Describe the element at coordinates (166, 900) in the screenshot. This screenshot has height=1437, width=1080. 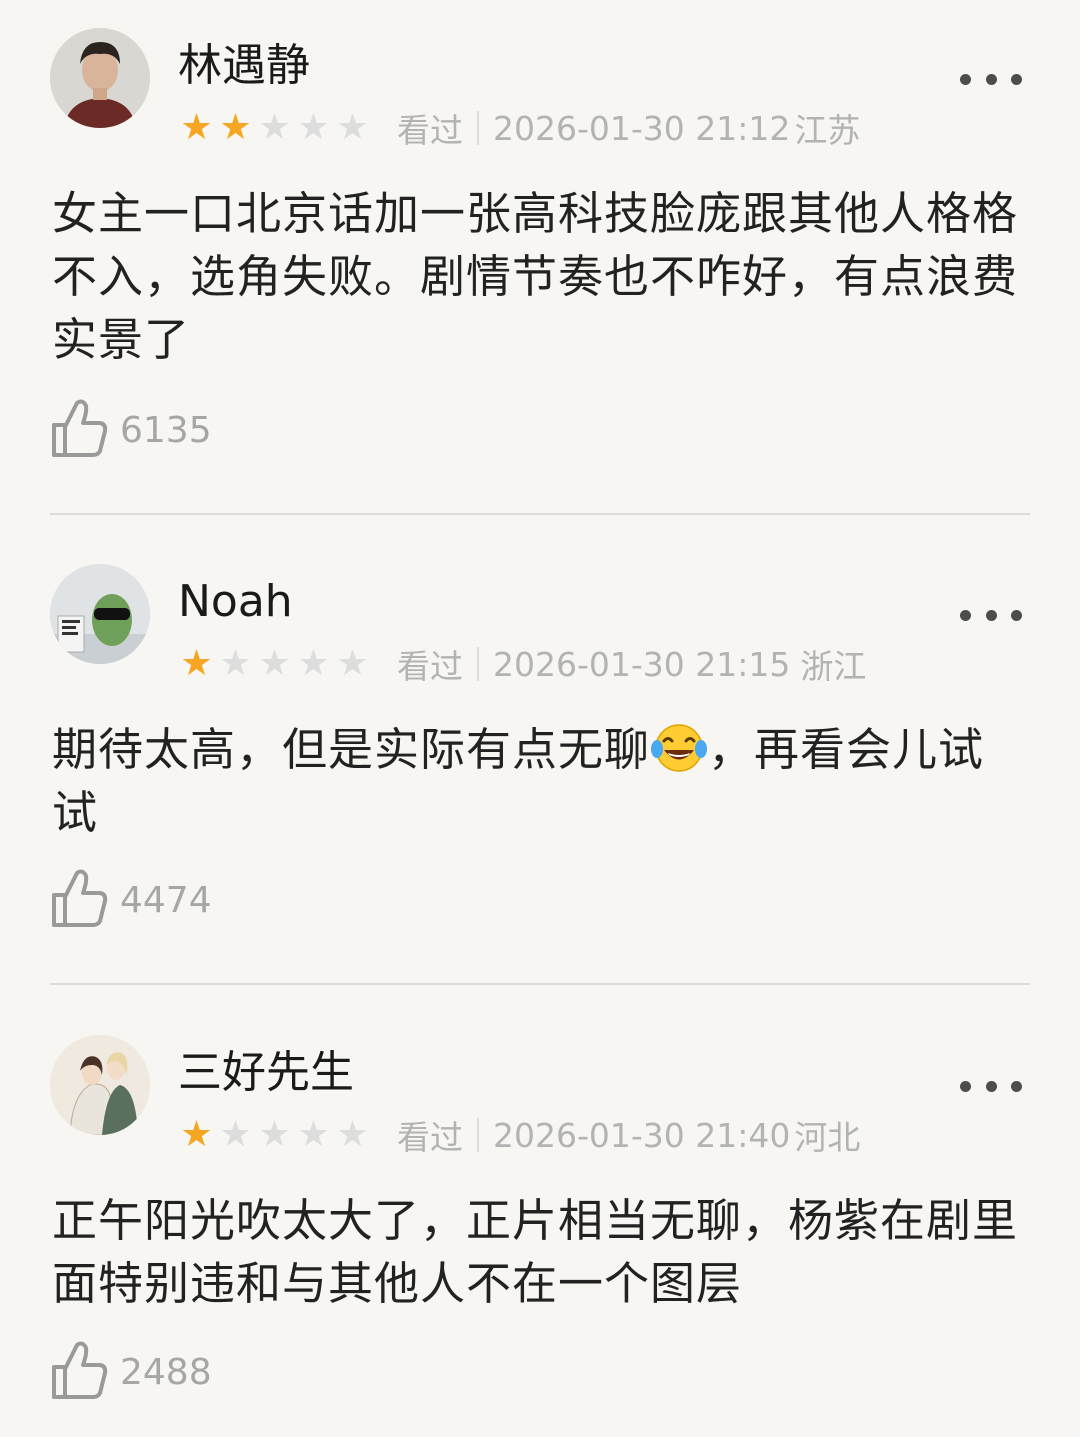
I see `like-count: 4474` at that location.